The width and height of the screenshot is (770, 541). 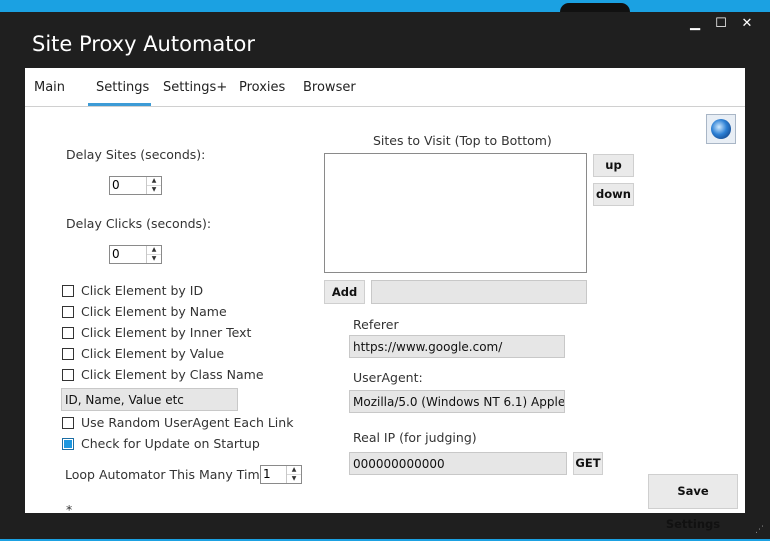 What do you see at coordinates (68, 291) in the screenshot?
I see `click-by-id-checkbox` at bounding box center [68, 291].